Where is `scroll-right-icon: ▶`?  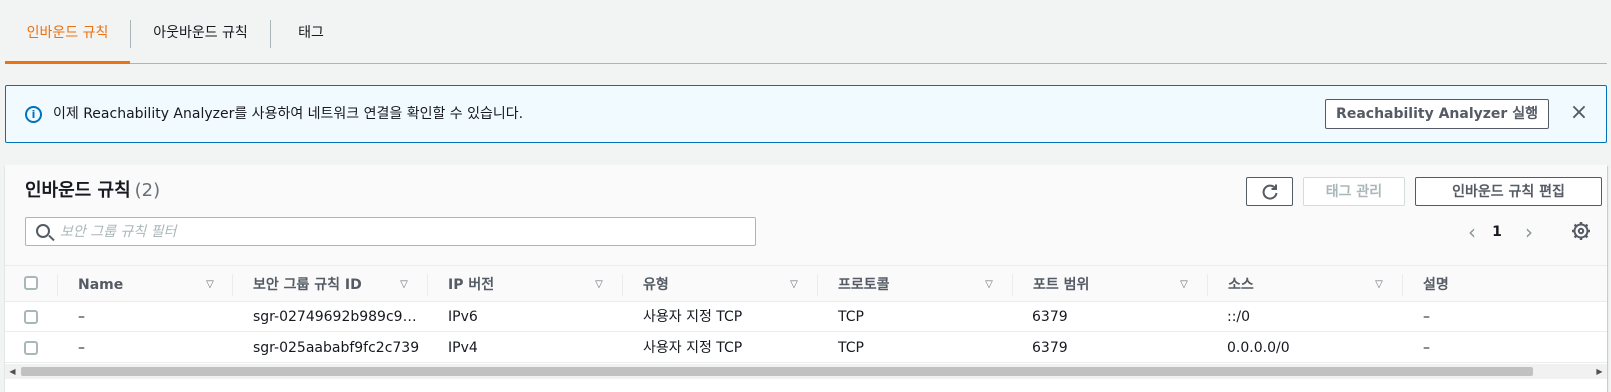 scroll-right-icon: ▶ is located at coordinates (1599, 371).